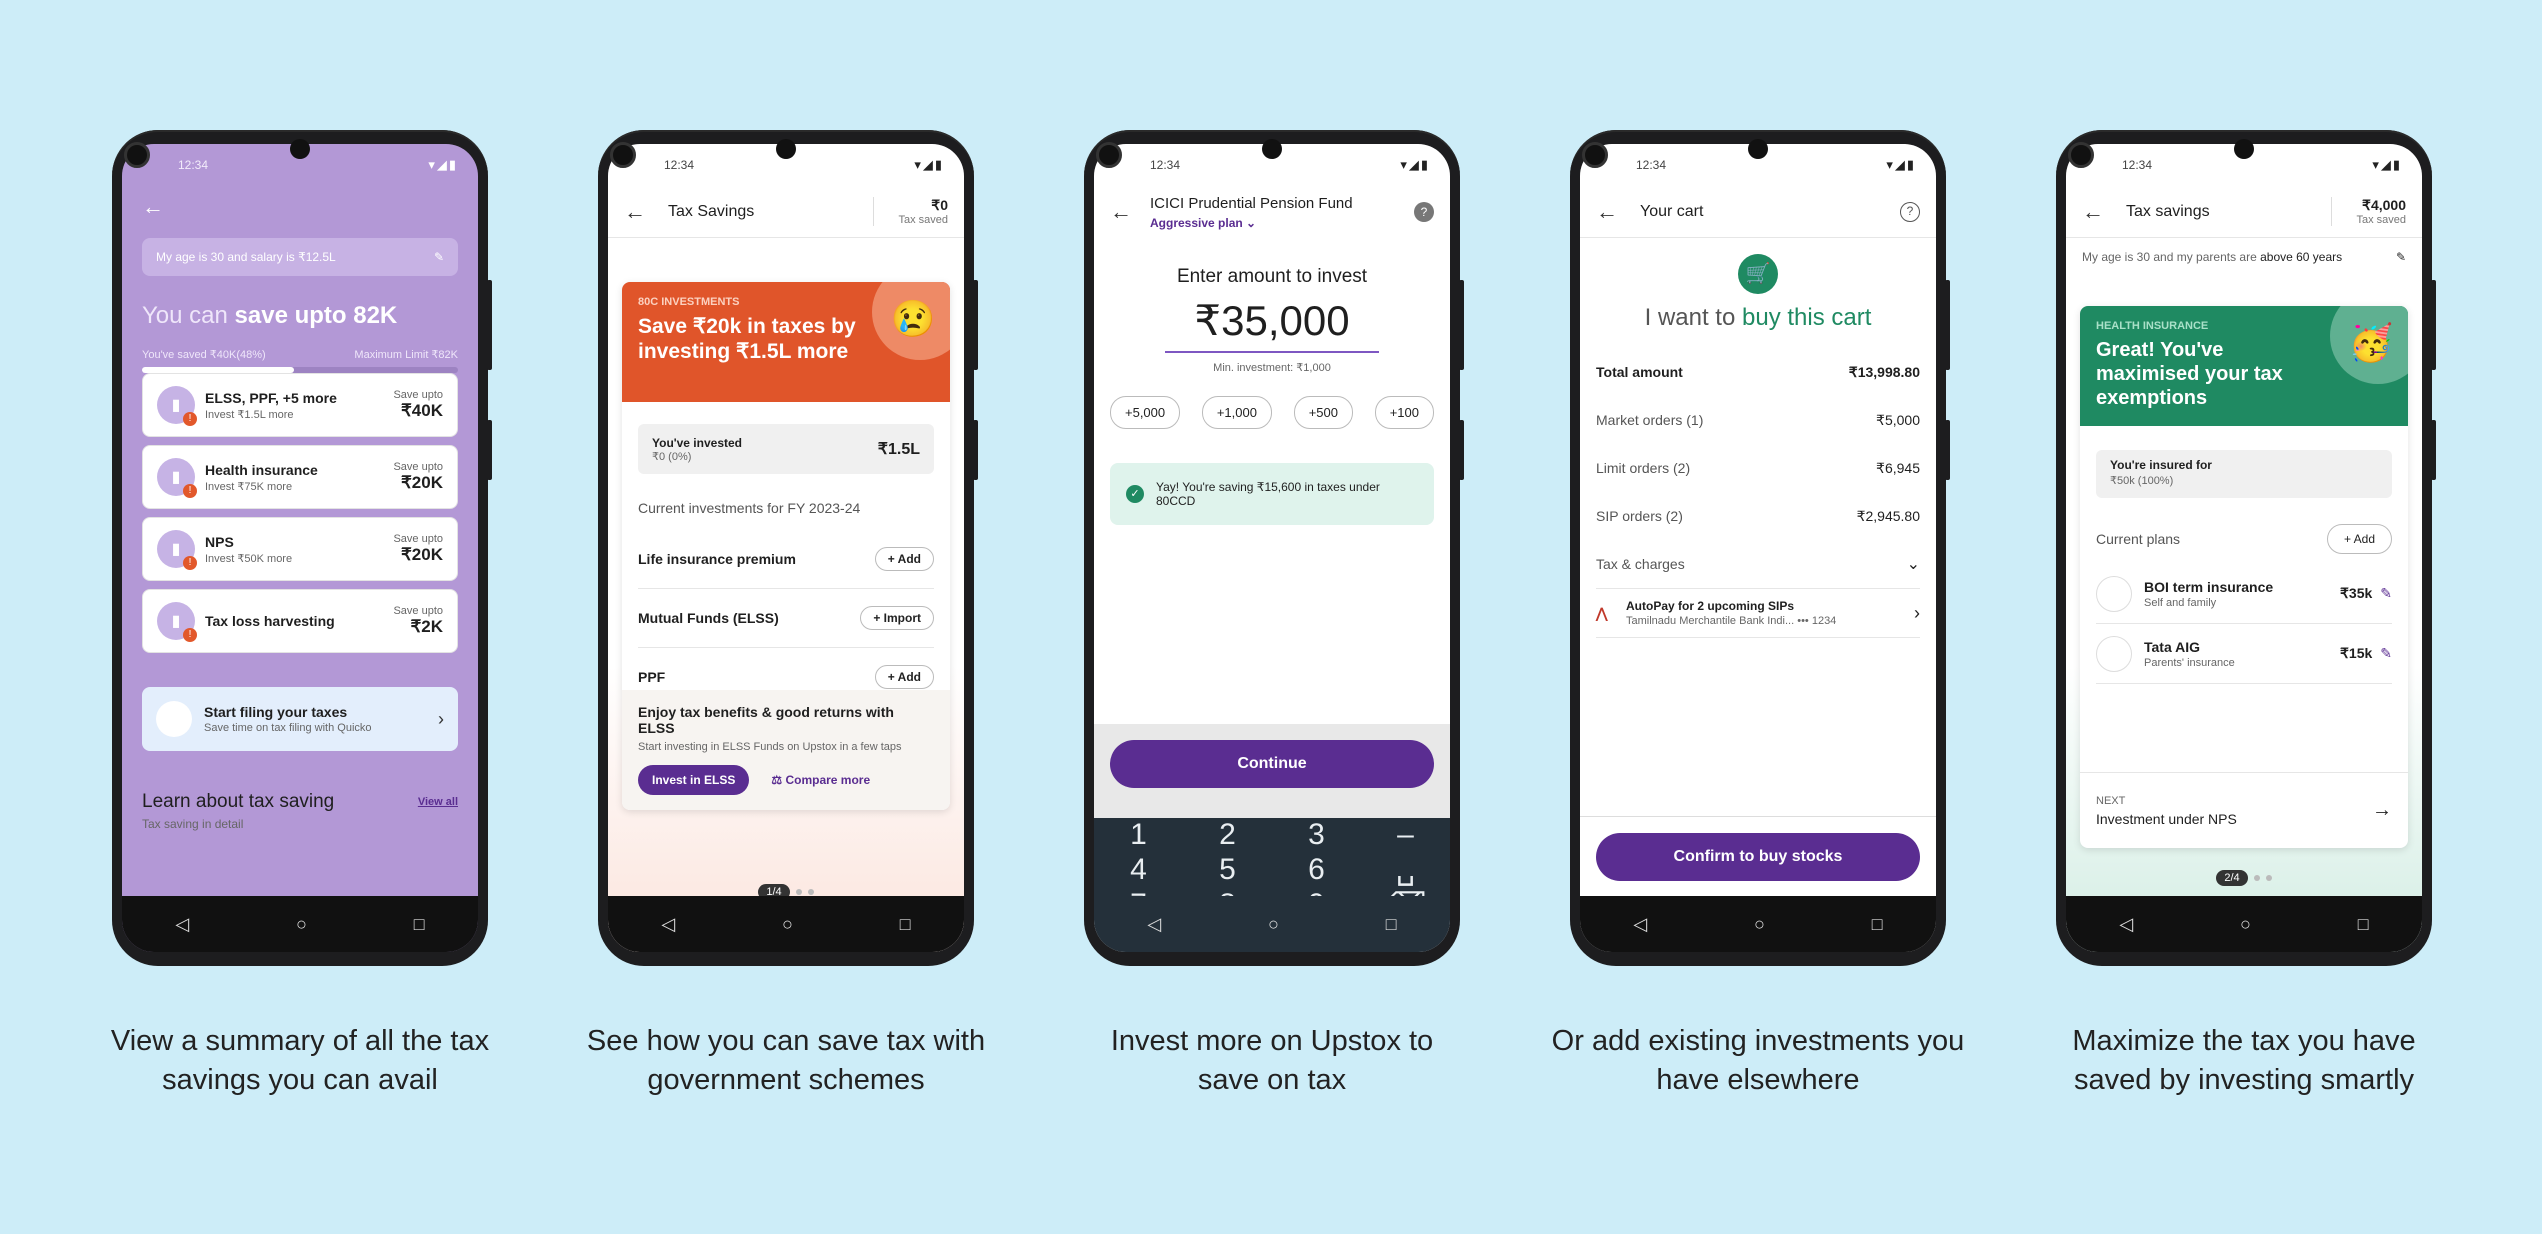 The image size is (2542, 1234). What do you see at coordinates (2359, 539) in the screenshot?
I see `add-plan-button: + Add` at bounding box center [2359, 539].